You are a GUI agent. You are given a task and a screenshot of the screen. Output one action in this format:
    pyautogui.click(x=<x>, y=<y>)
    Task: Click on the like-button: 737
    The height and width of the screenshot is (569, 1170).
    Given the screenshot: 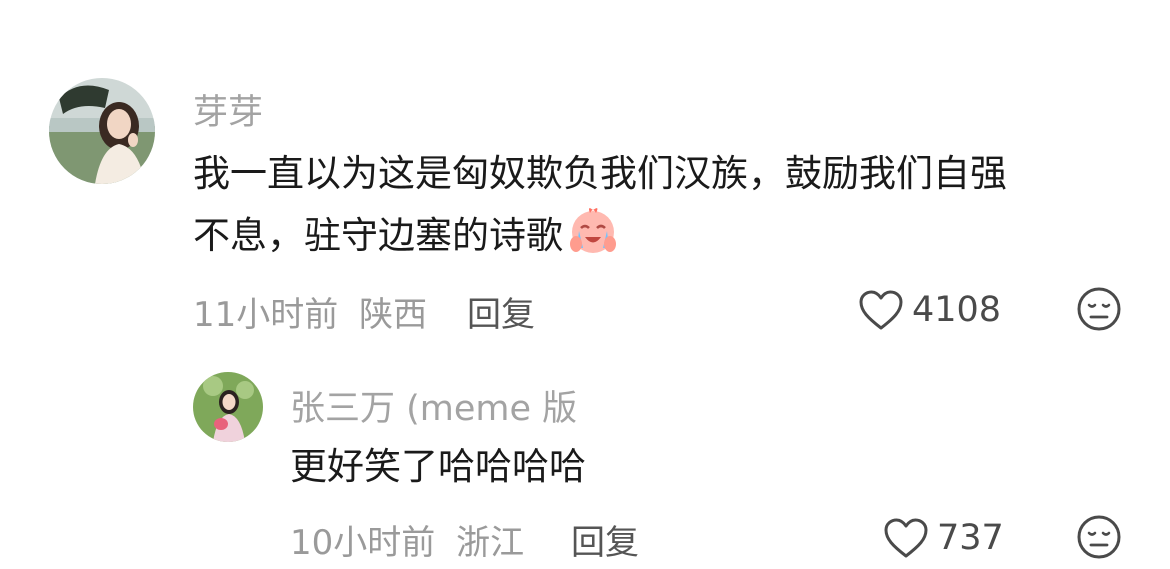 What is the action you would take?
    pyautogui.click(x=943, y=538)
    